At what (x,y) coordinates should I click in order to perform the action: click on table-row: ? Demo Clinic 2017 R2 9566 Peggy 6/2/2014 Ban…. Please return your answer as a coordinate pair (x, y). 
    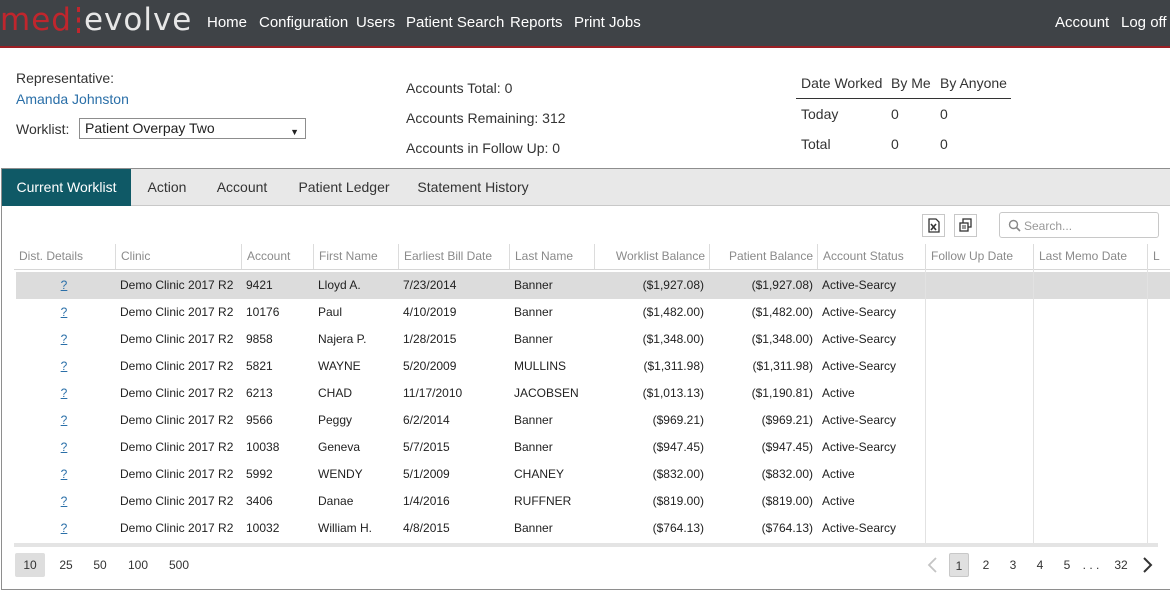
    Looking at the image, I should click on (593, 420).